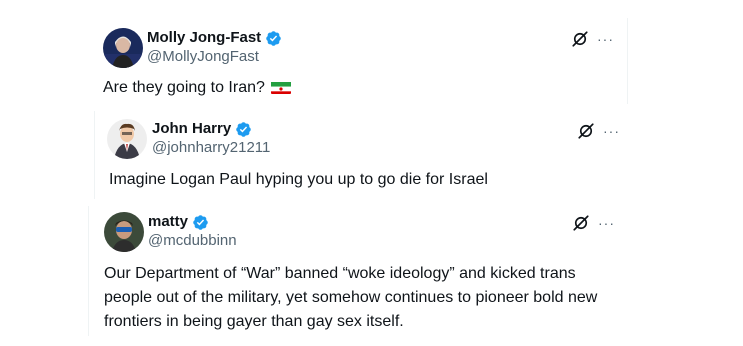 This screenshot has height=346, width=743. What do you see at coordinates (192, 241) in the screenshot?
I see `author-handle: @mcdubbinn` at bounding box center [192, 241].